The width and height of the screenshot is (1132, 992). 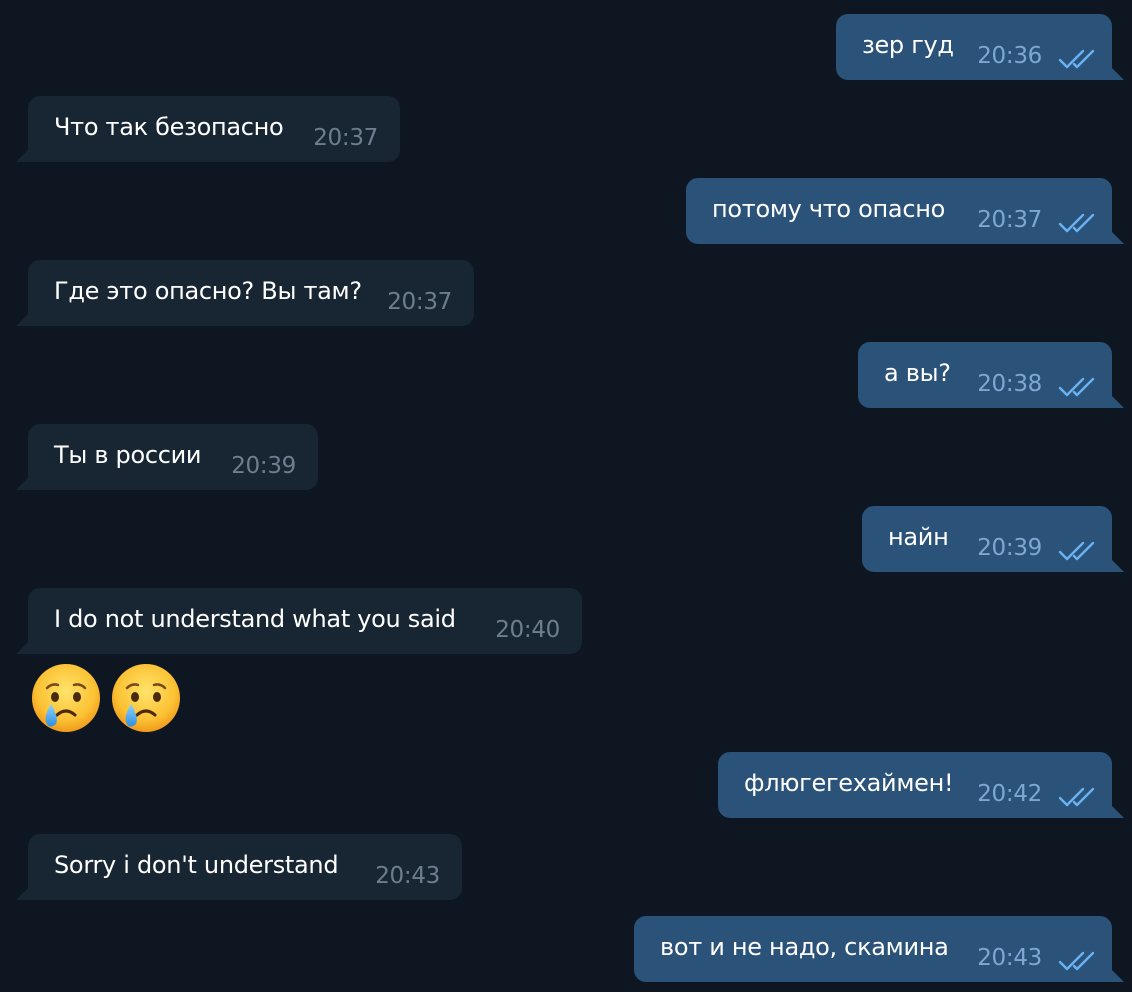 I want to click on message-time: 20:42, so click(x=1009, y=794).